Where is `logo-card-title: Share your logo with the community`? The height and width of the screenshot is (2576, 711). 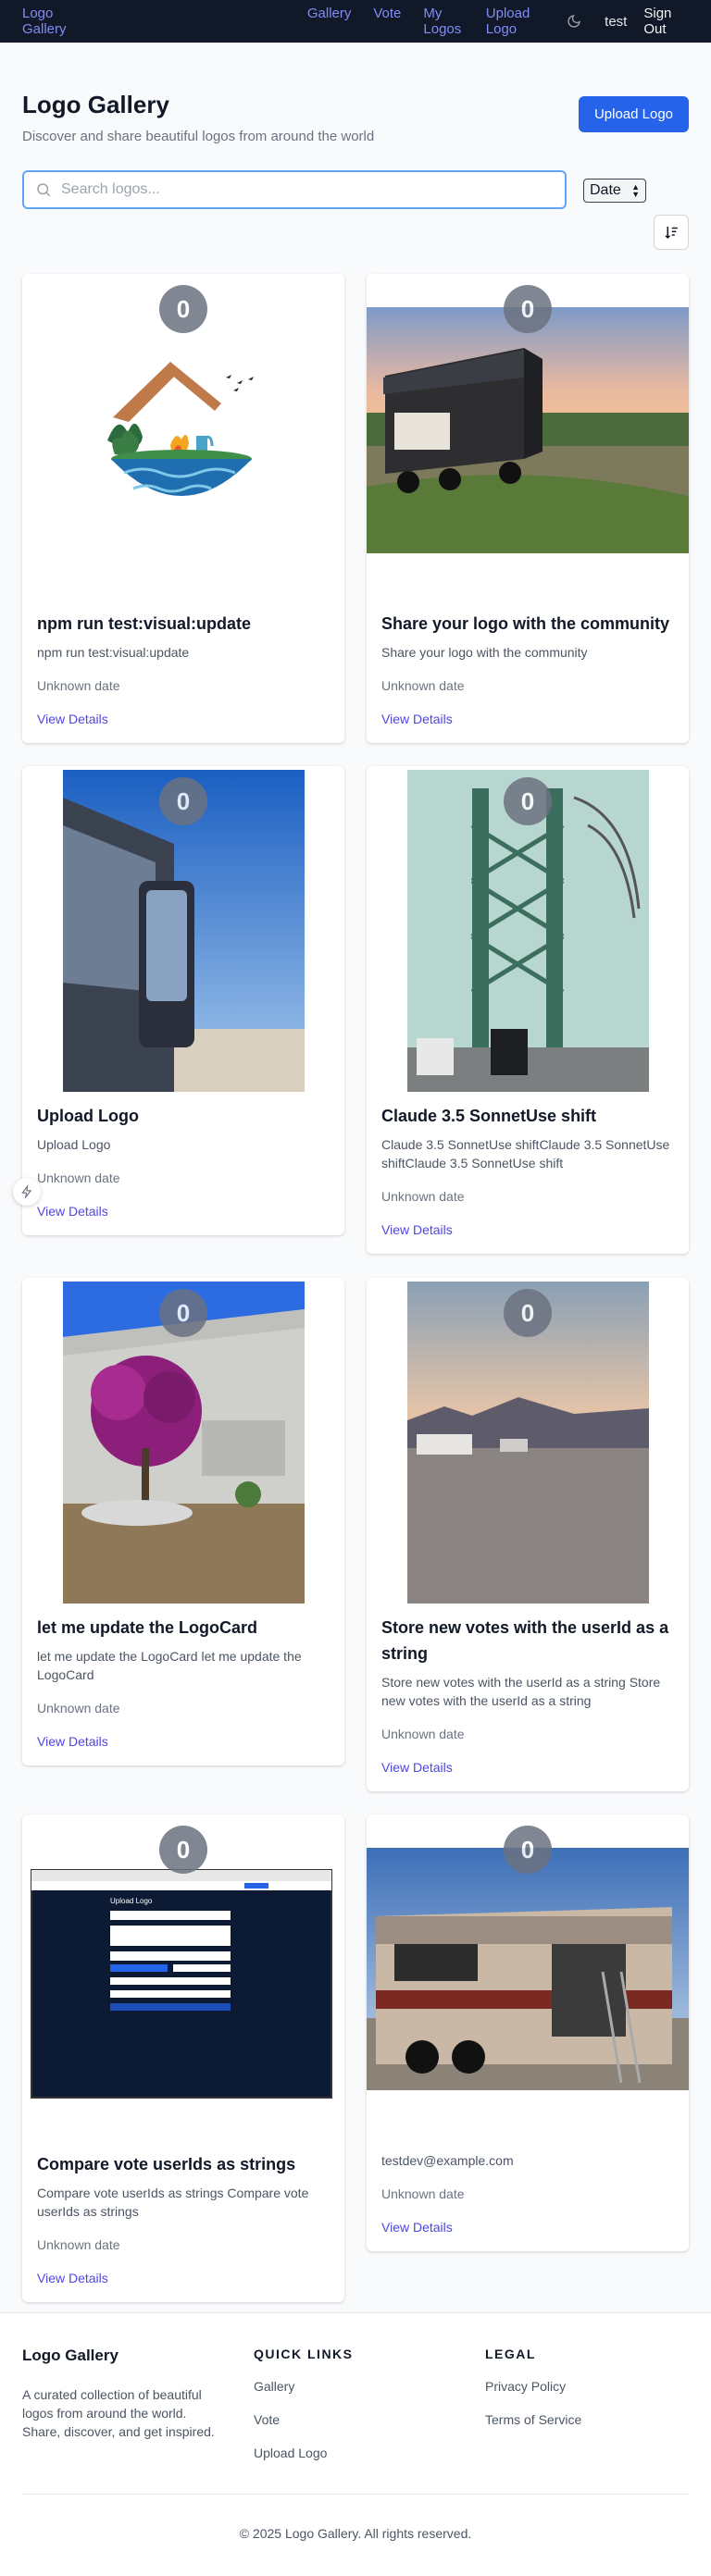
logo-card-title: Share your logo with the community is located at coordinates (525, 623).